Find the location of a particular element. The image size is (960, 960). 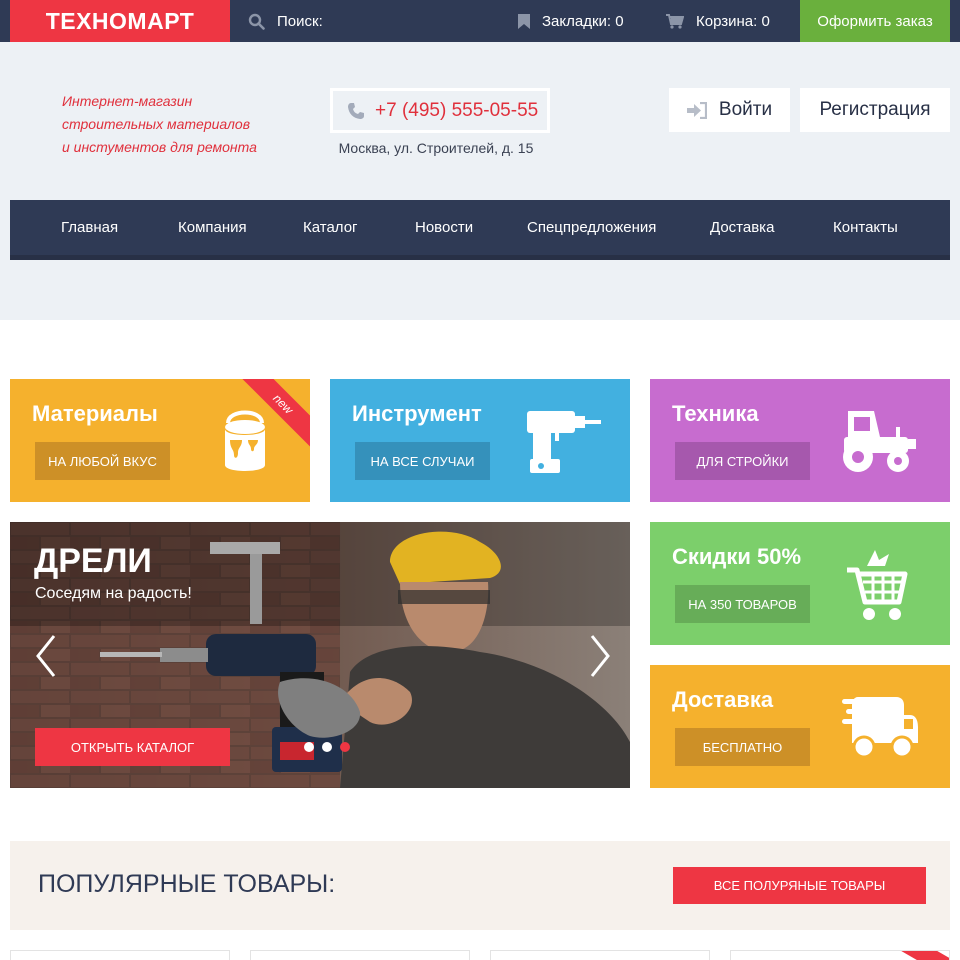

cart-label: Корзина: 0 is located at coordinates (733, 21).